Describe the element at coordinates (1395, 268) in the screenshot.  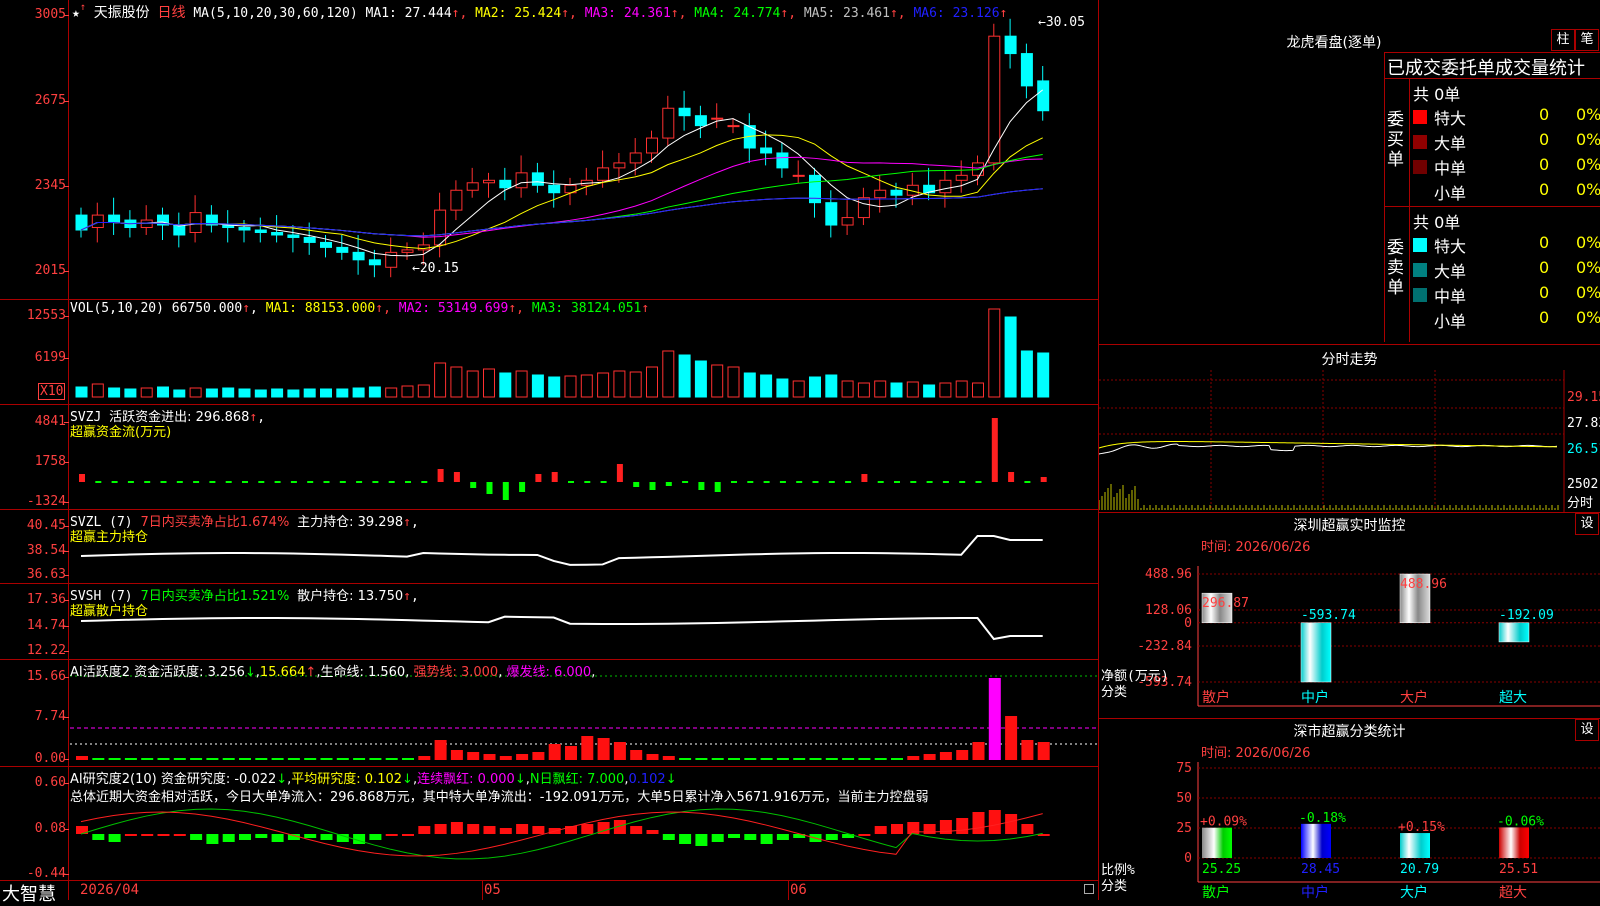
I see `sell-side-label: 委卖单` at that location.